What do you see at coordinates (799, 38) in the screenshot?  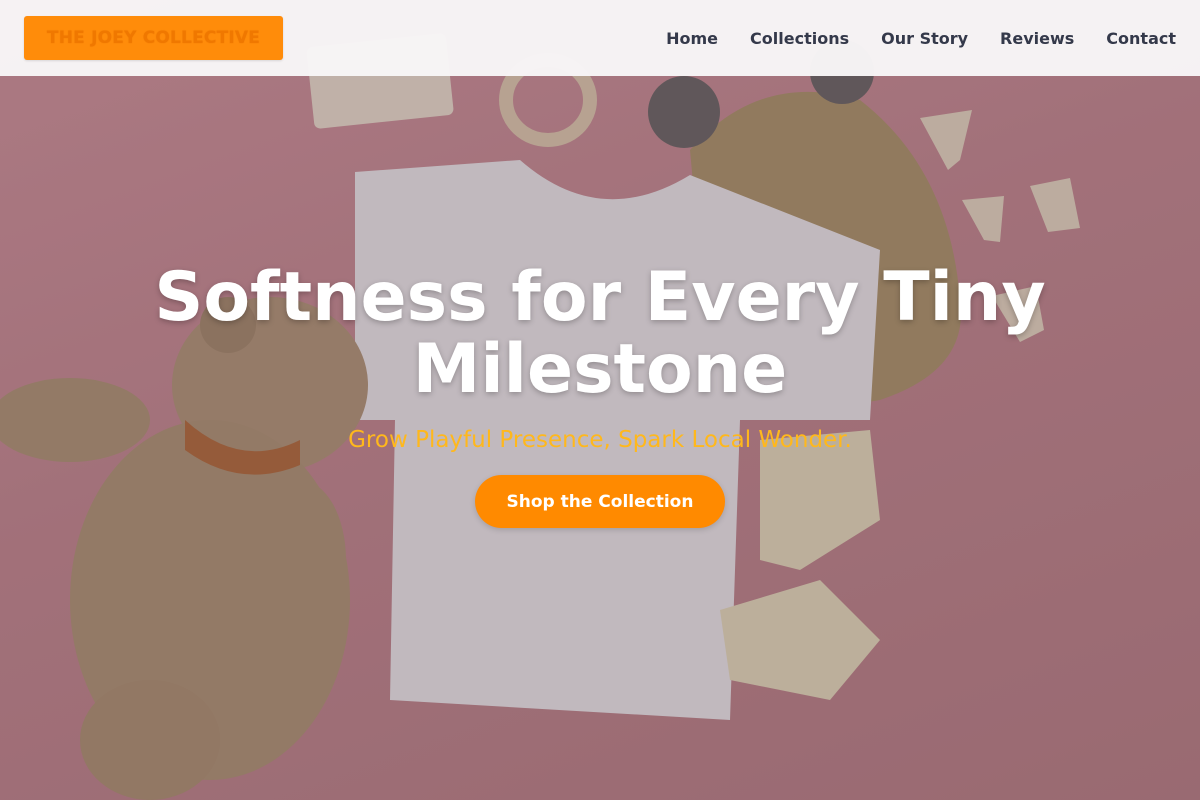 I see `nav-link-collections: Collections` at bounding box center [799, 38].